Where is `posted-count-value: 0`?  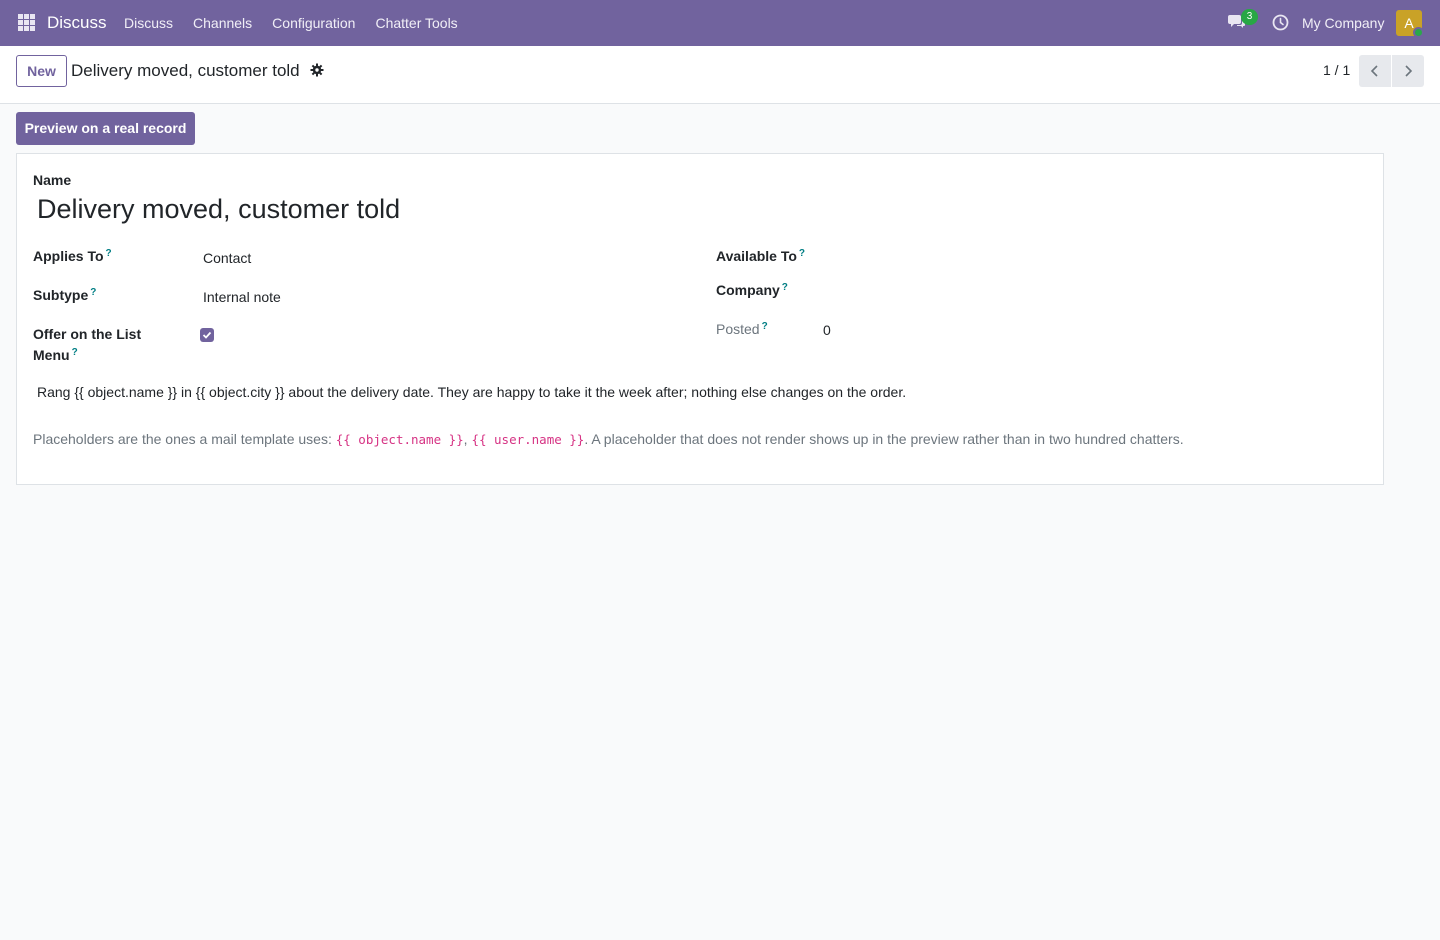 posted-count-value: 0 is located at coordinates (827, 330).